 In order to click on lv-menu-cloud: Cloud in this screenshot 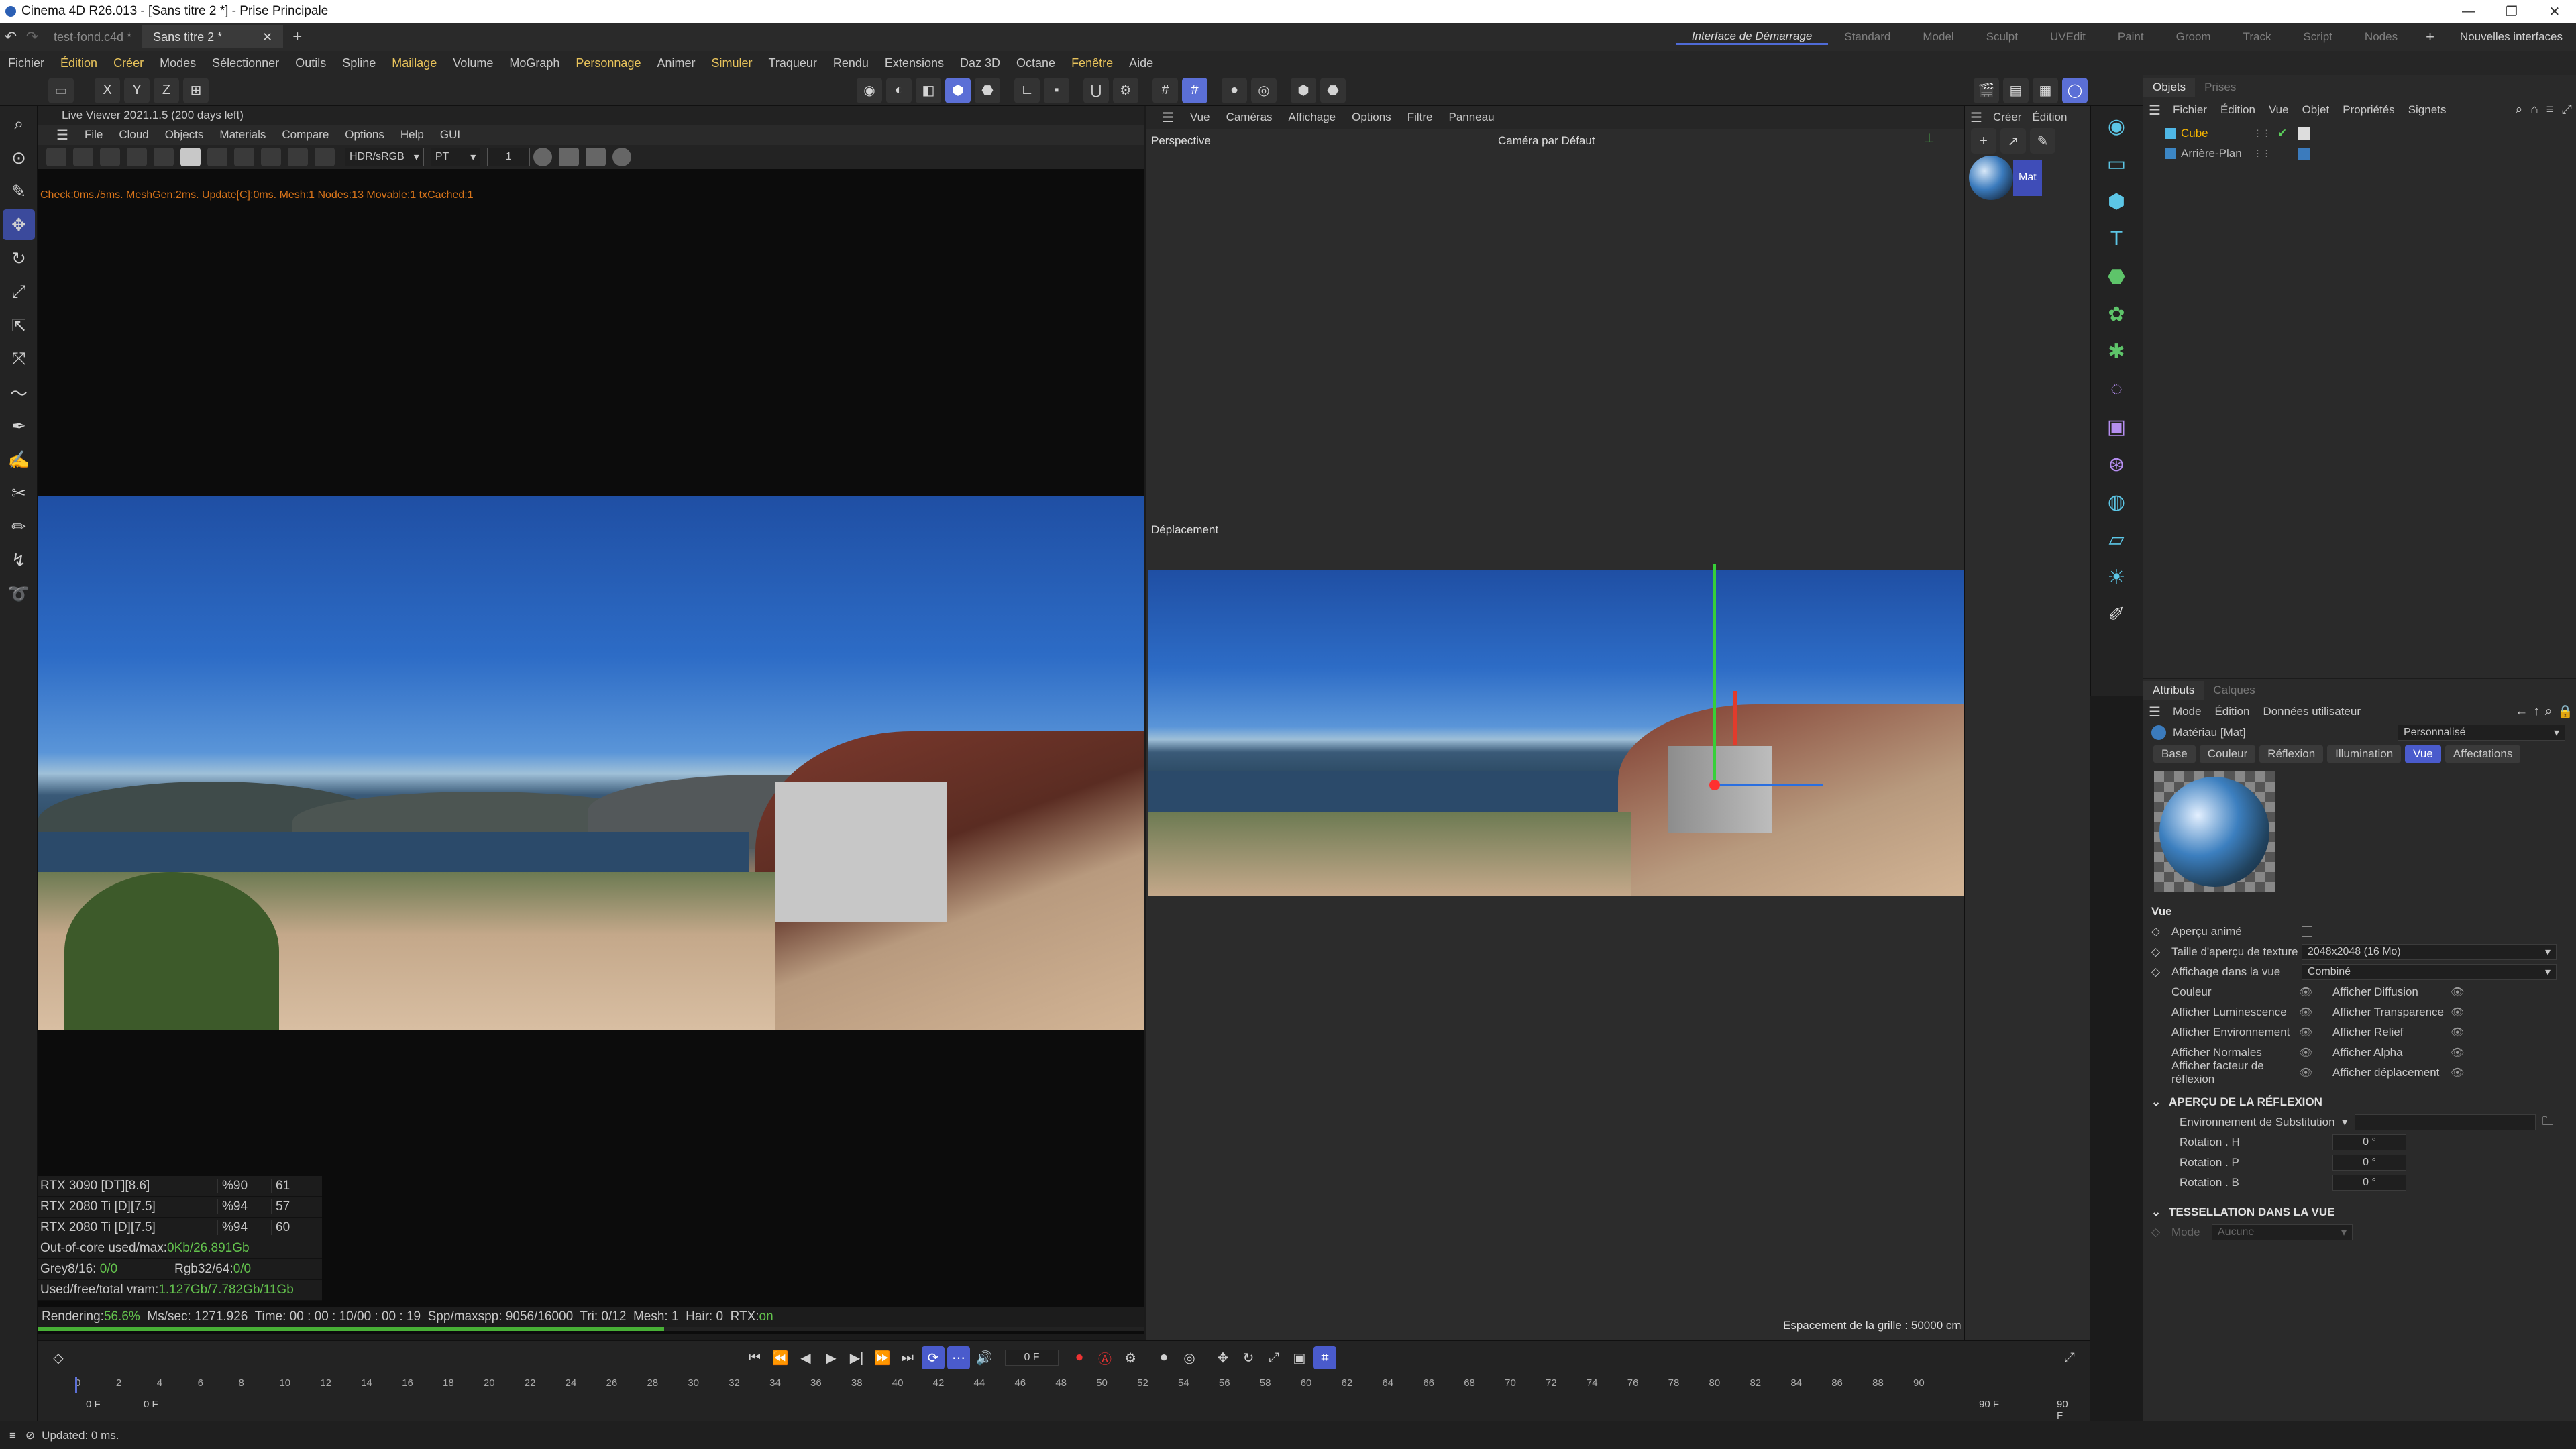, I will do `click(133, 135)`.